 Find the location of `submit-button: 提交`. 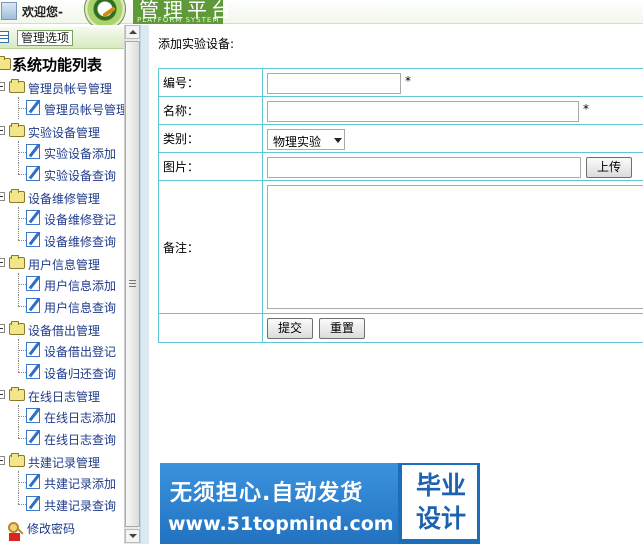

submit-button: 提交 is located at coordinates (290, 328).